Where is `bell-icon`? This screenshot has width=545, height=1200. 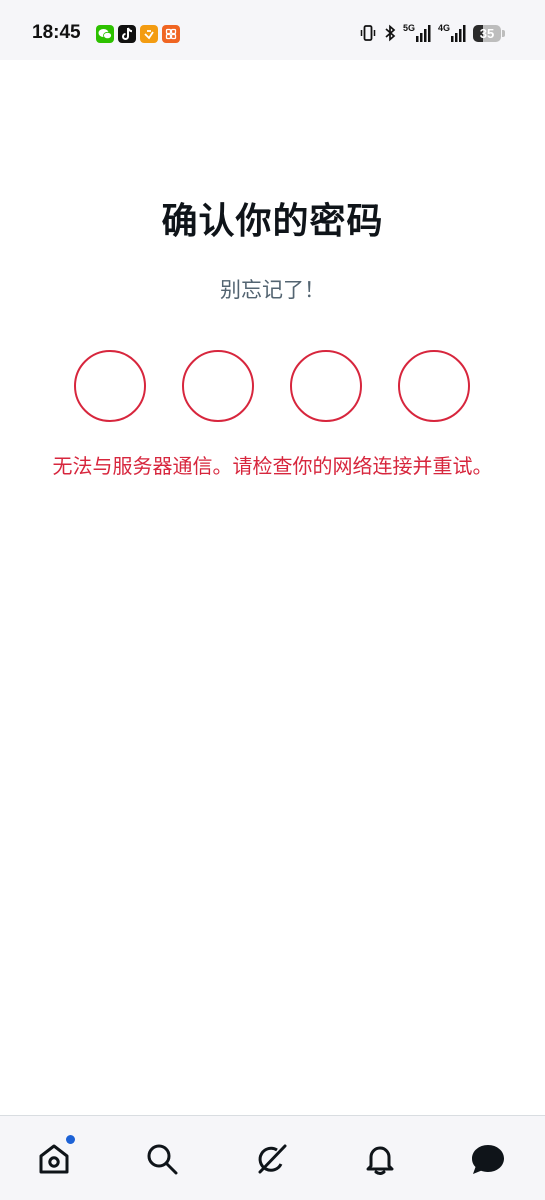 bell-icon is located at coordinates (380, 1160).